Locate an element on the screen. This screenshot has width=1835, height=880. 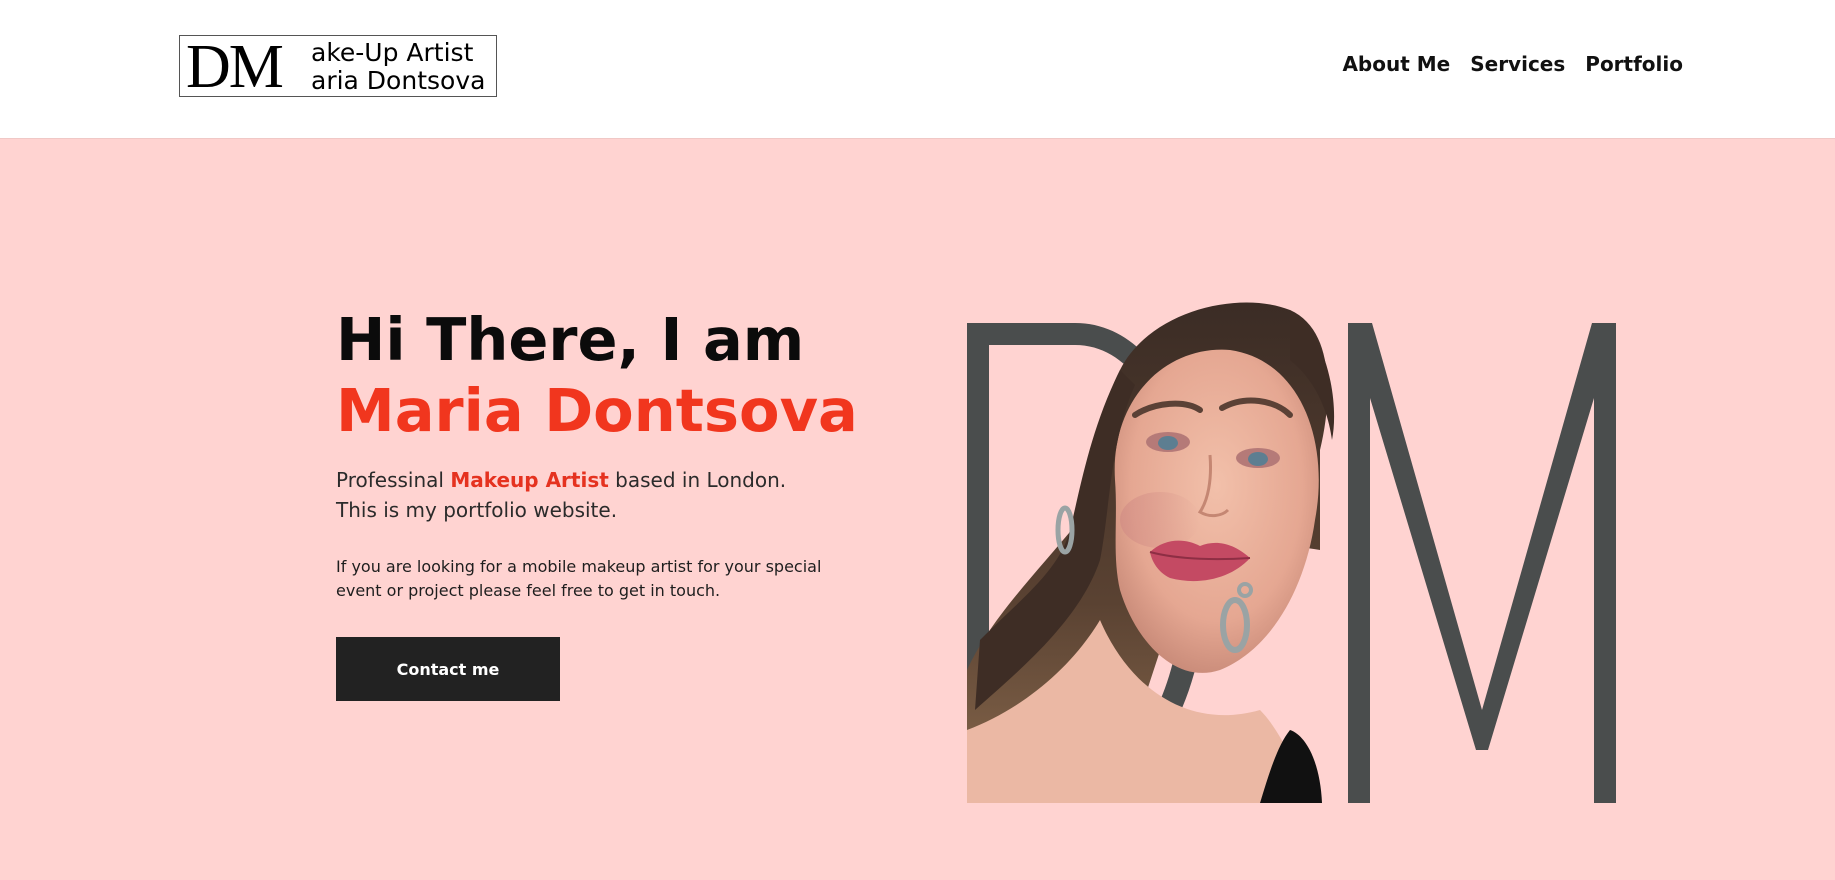
site-logo: DM ake-Up Artist aria Dontsova is located at coordinates (338, 67).